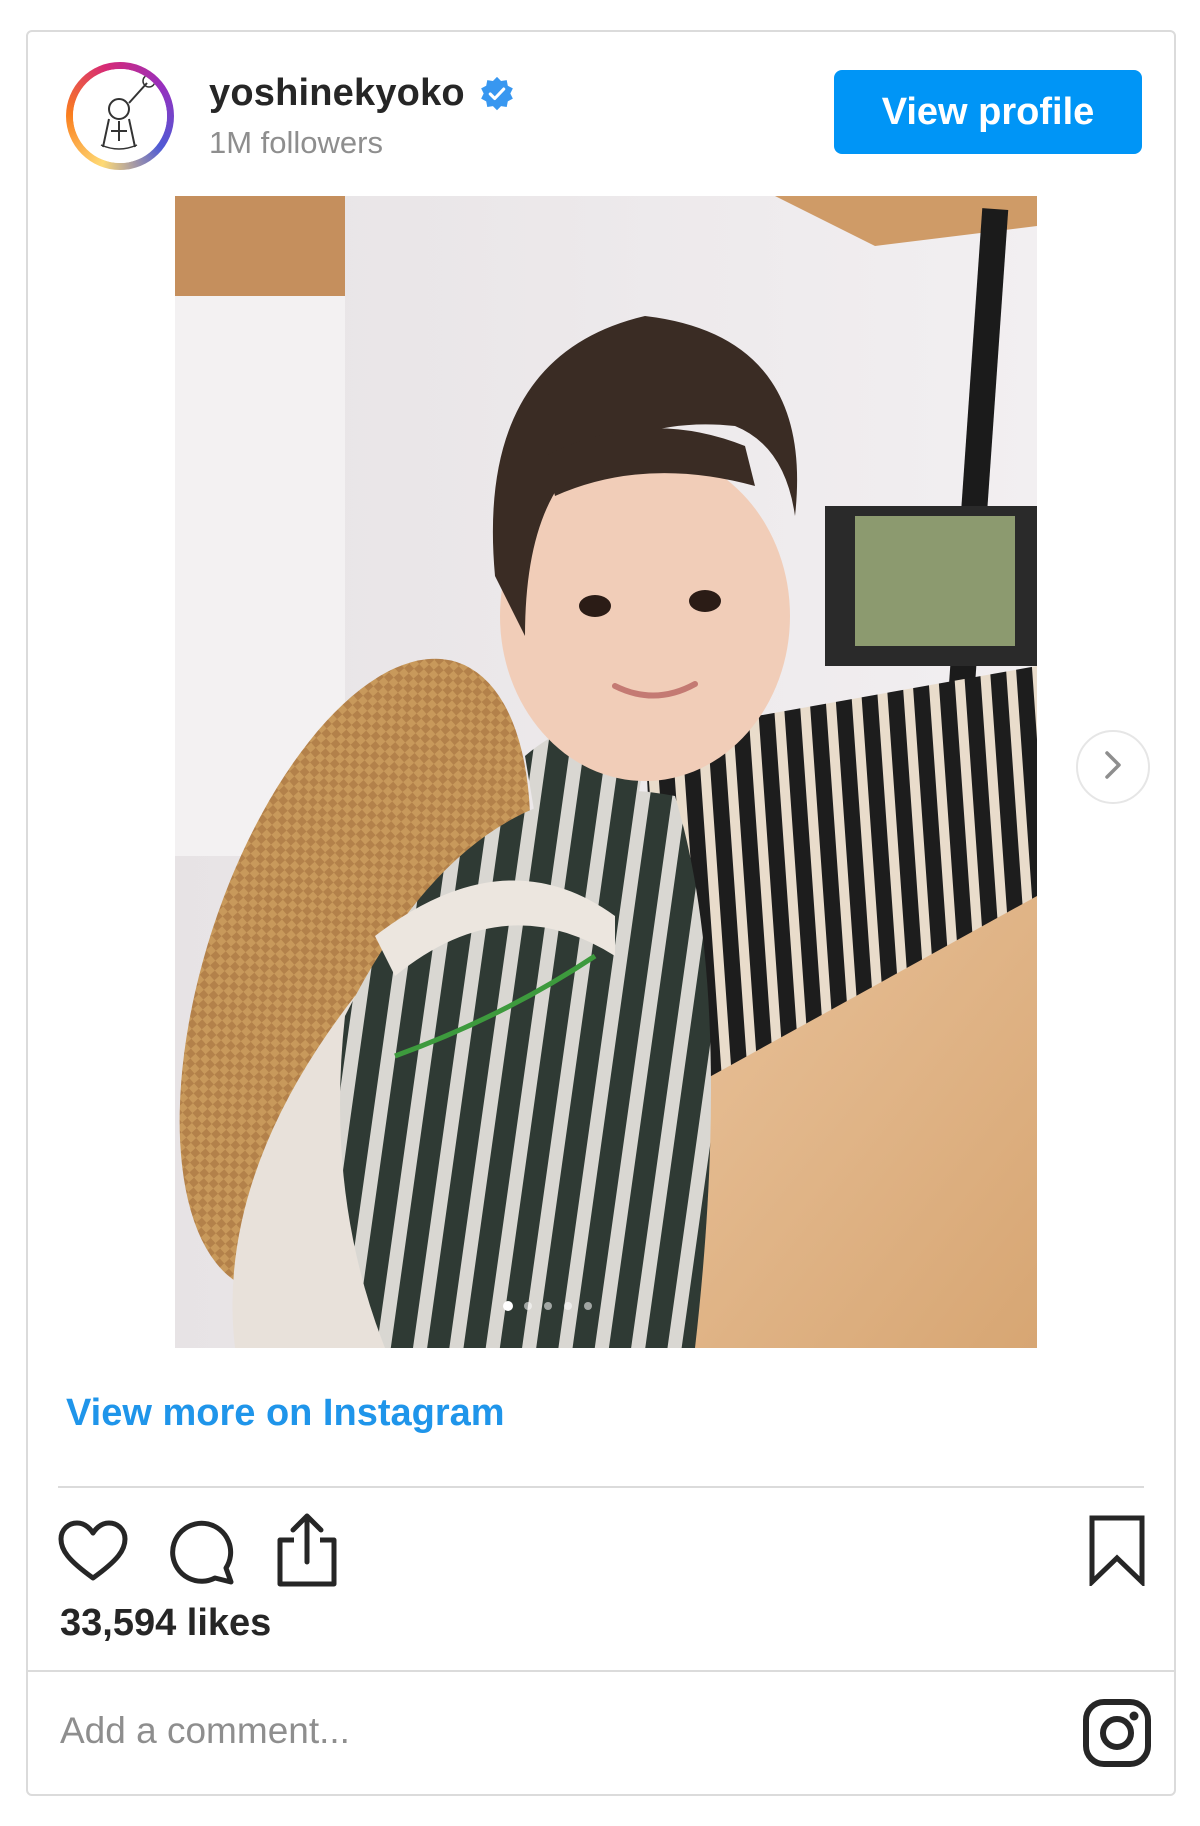  Describe the element at coordinates (337, 93) in the screenshot. I see `username-text: yoshinekyoko` at that location.